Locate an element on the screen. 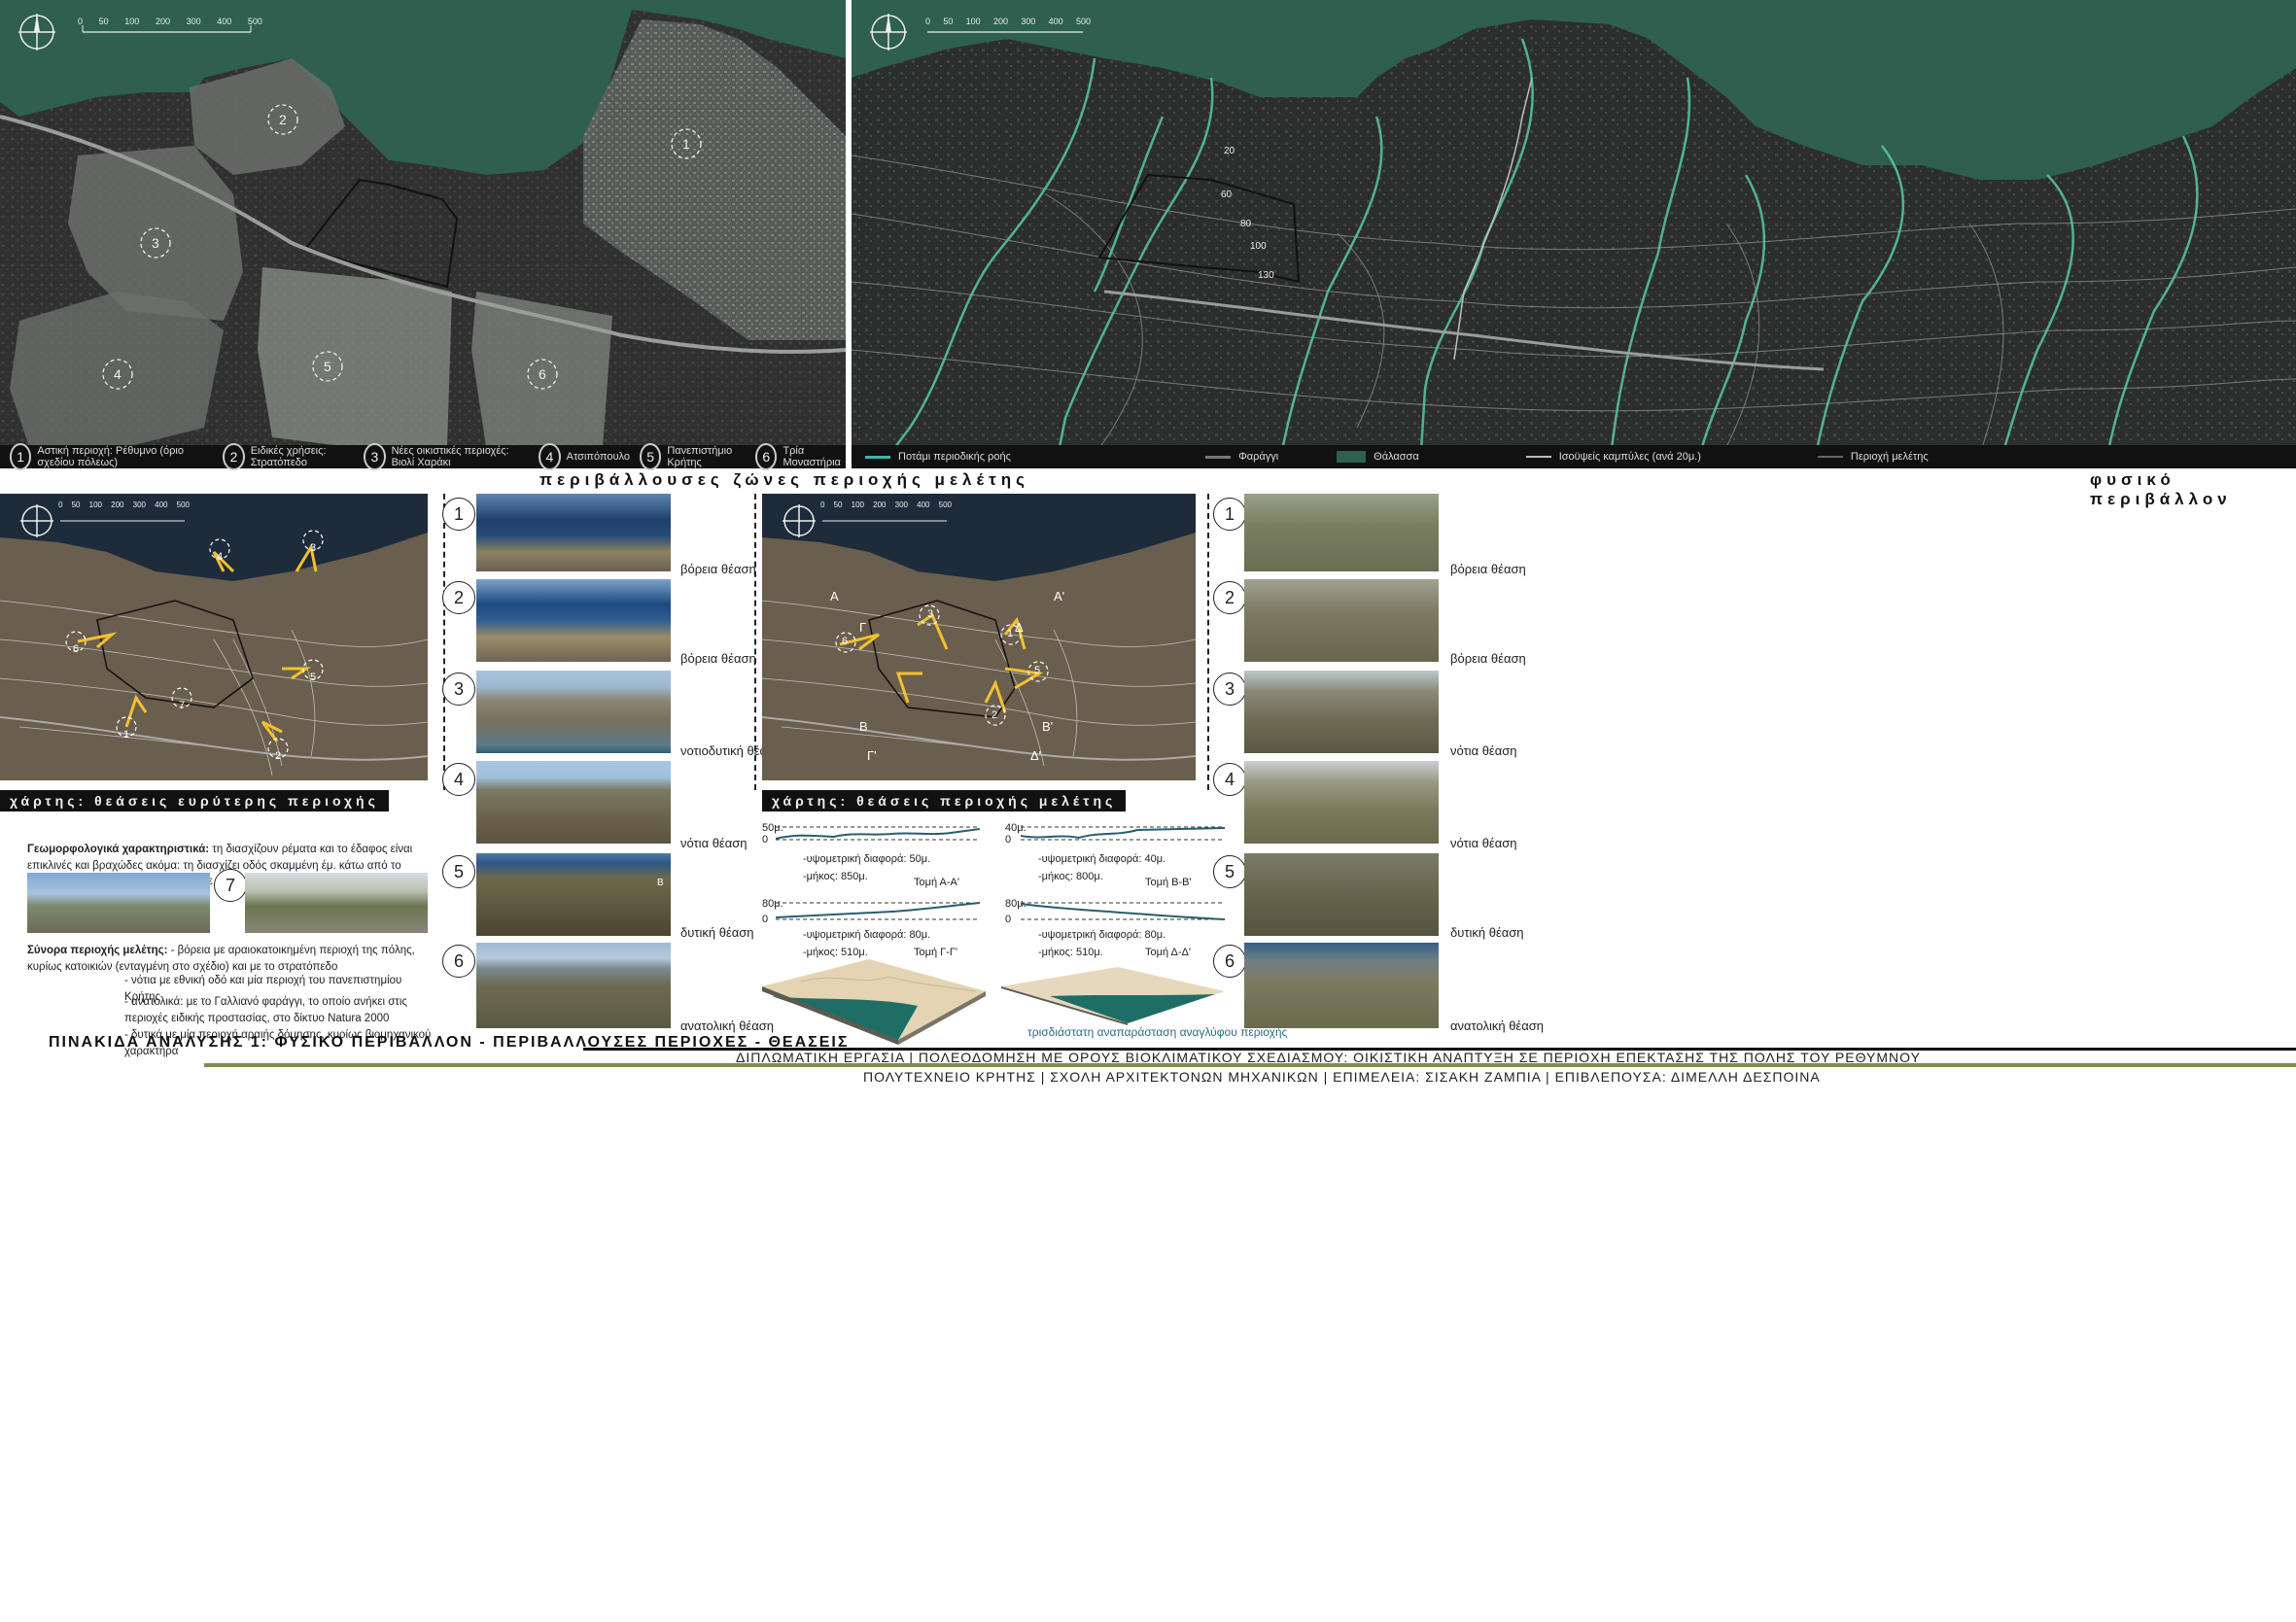  road-photo-left is located at coordinates (118, 903).